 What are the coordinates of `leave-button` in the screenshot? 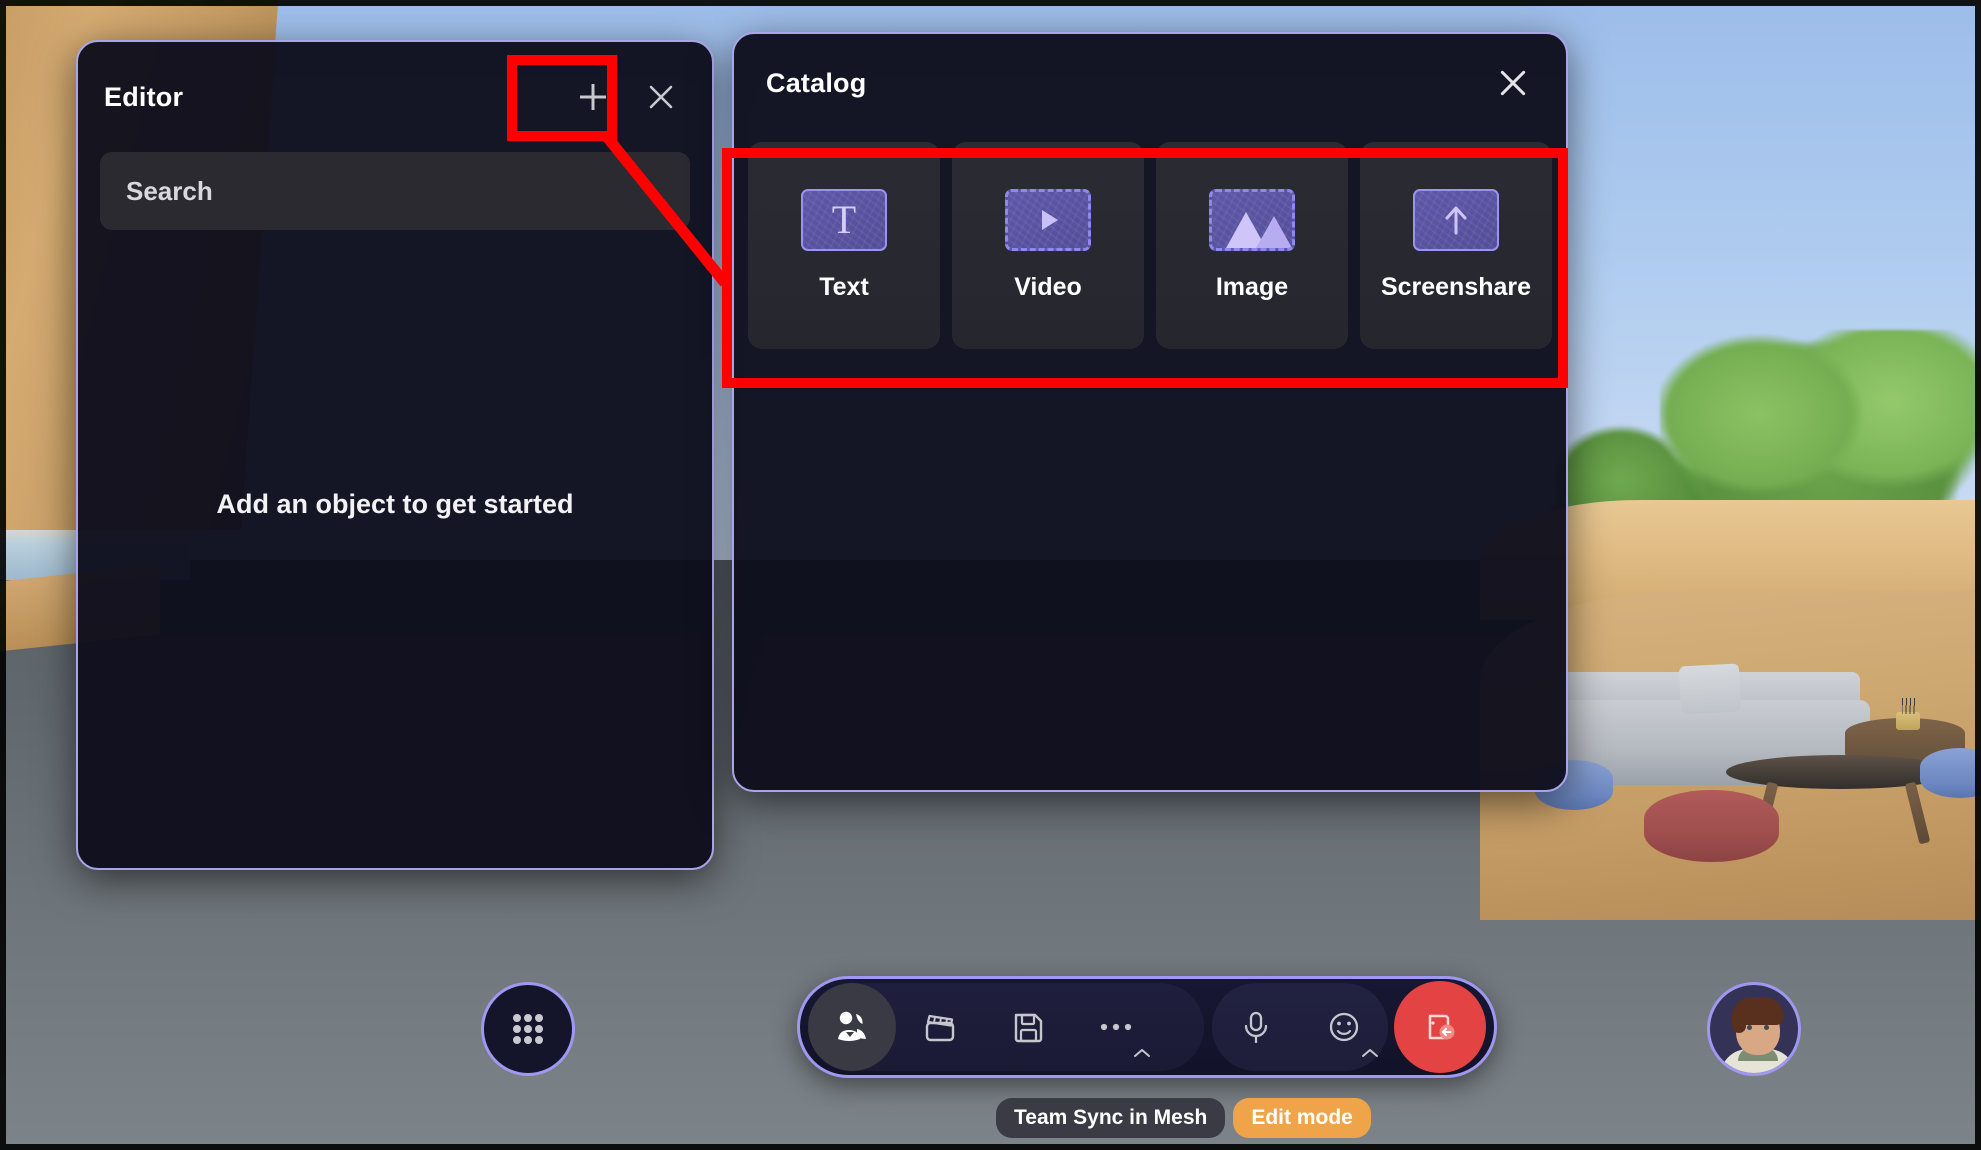 It's located at (1440, 1027).